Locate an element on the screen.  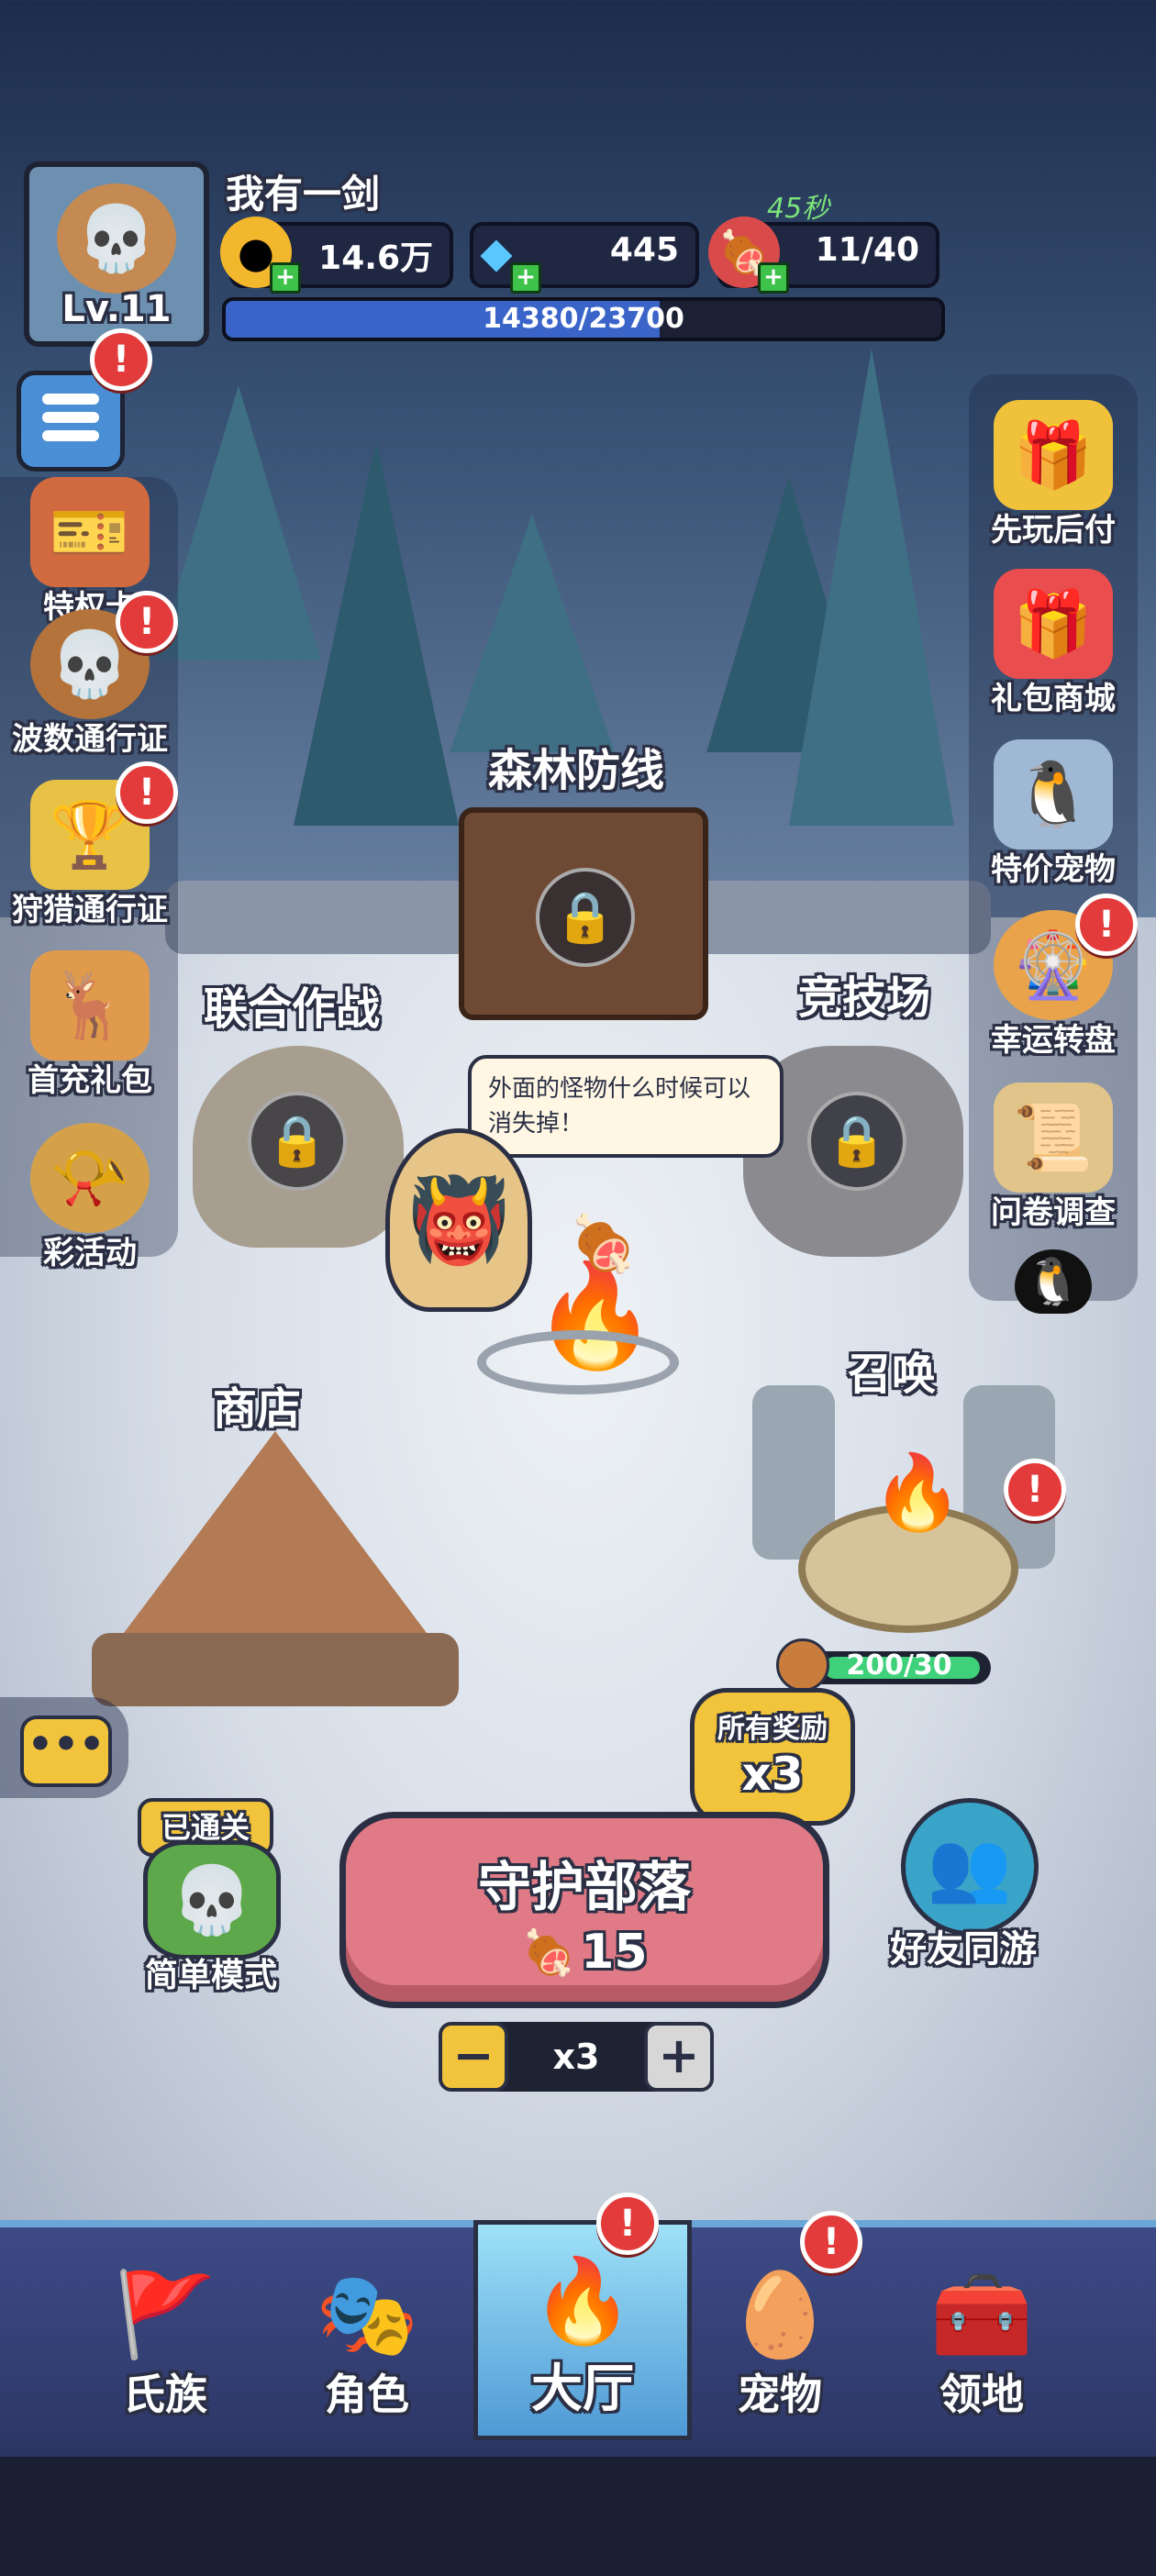
privilege-card-icon: 🎫 is located at coordinates (90, 532).